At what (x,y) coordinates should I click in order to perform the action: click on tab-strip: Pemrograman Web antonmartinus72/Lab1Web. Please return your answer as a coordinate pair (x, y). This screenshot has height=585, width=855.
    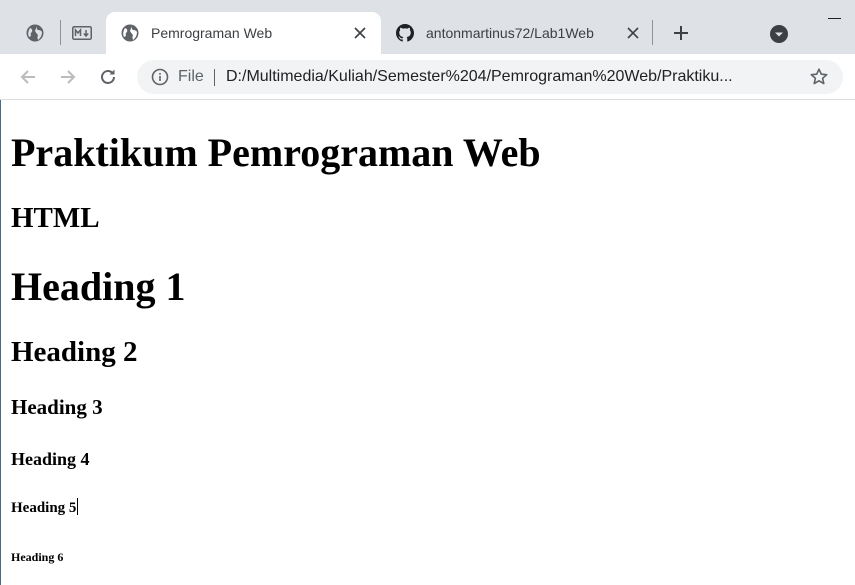
    Looking at the image, I should click on (427, 27).